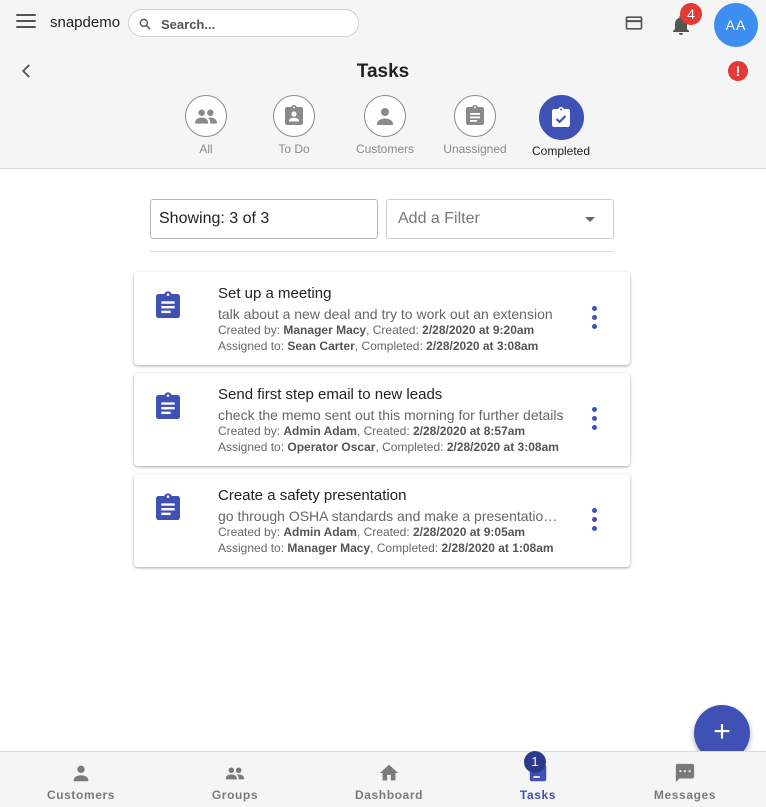 Image resolution: width=766 pixels, height=807 pixels. I want to click on nav-customers: Customers, so click(81, 777).